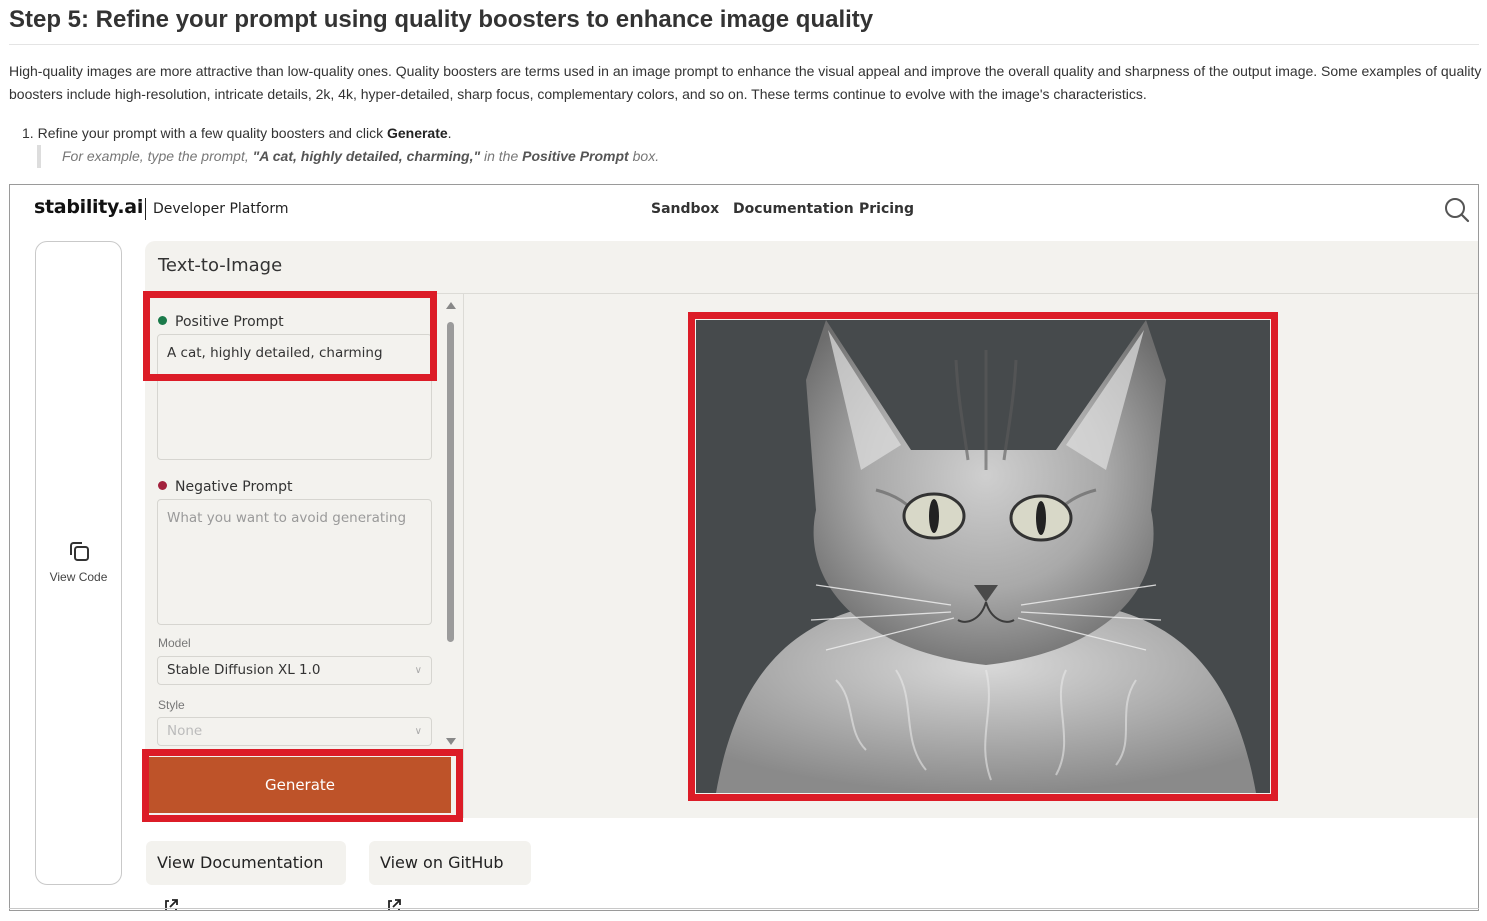  What do you see at coordinates (451, 741) in the screenshot?
I see `scroll-down-arrow` at bounding box center [451, 741].